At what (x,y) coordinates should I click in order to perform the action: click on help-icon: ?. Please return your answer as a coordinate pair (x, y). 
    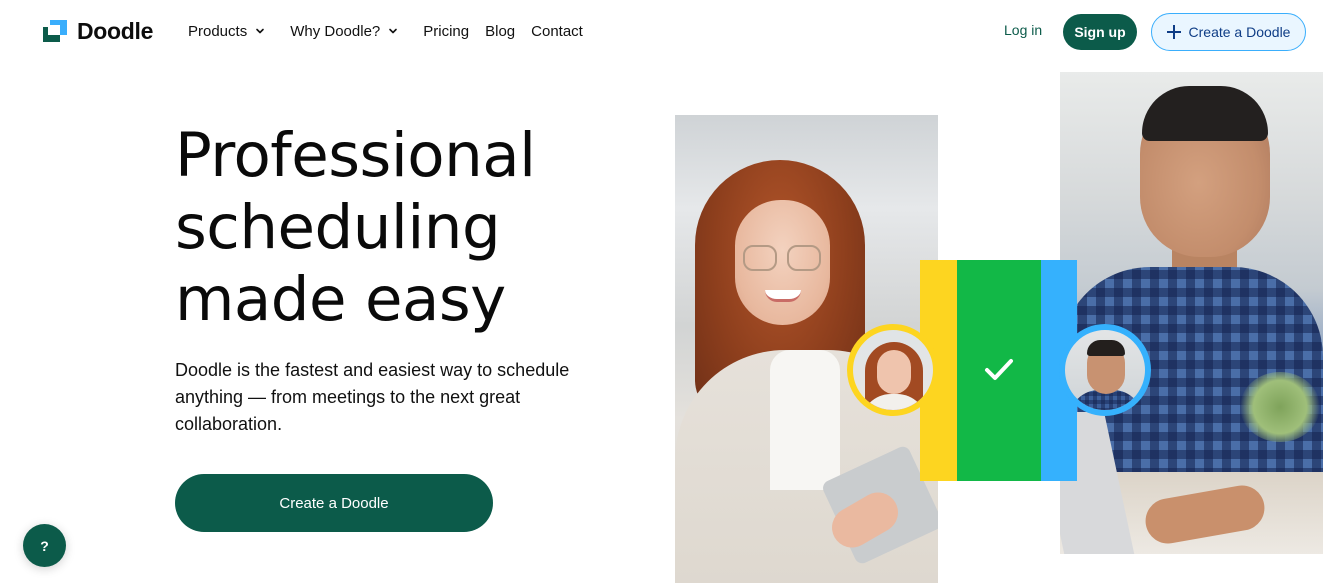
    Looking at the image, I should click on (44, 545).